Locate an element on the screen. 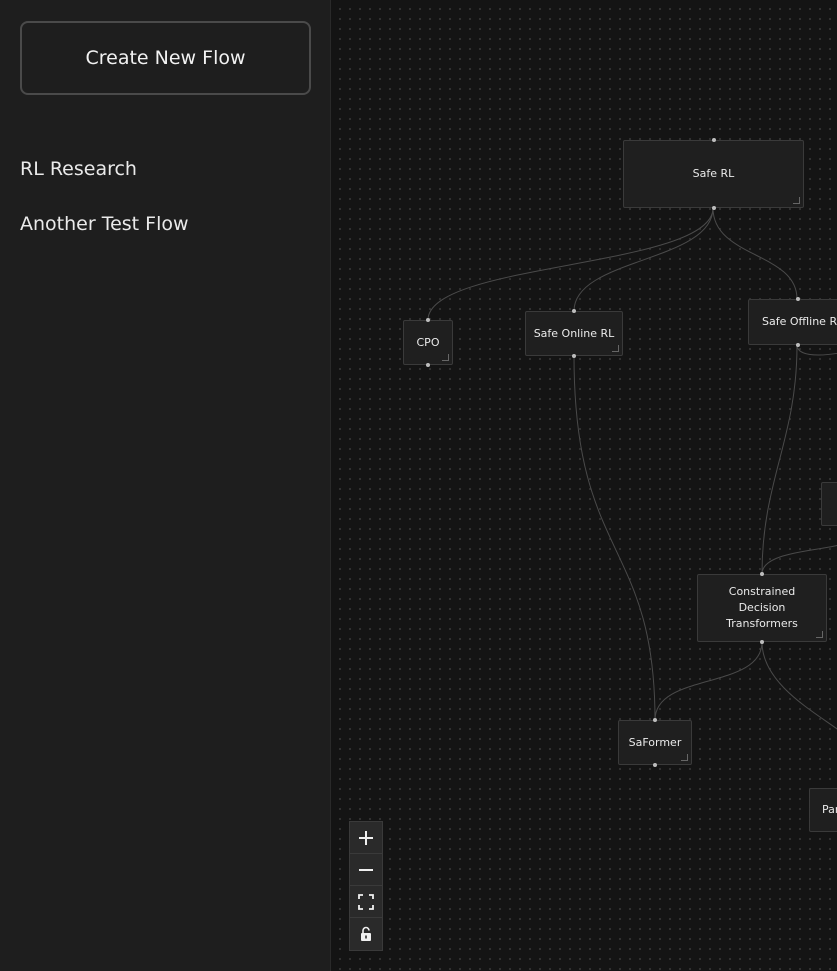  node-label: Par is located at coordinates (829, 809).